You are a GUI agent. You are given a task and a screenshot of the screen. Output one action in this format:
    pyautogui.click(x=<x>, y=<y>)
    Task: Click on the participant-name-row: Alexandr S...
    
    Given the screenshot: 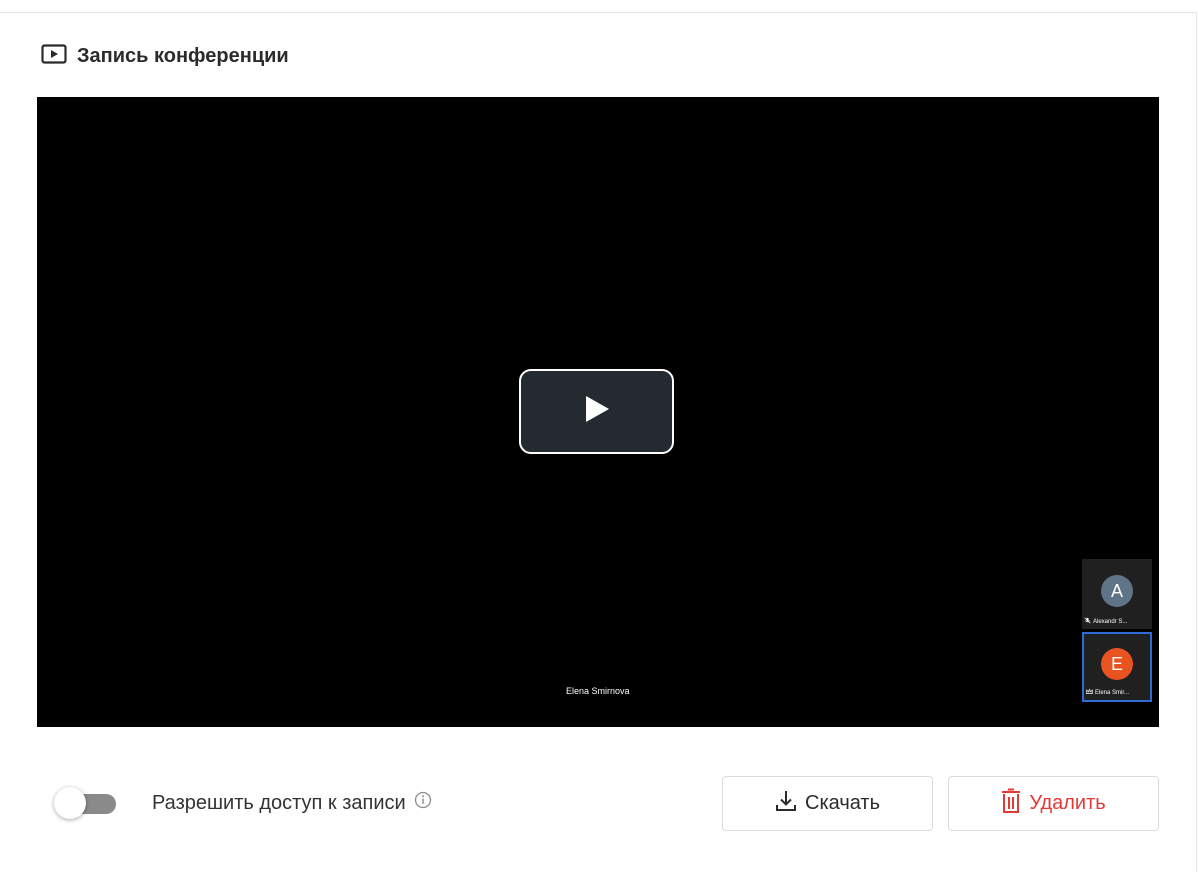 What is the action you would take?
    pyautogui.click(x=1117, y=621)
    